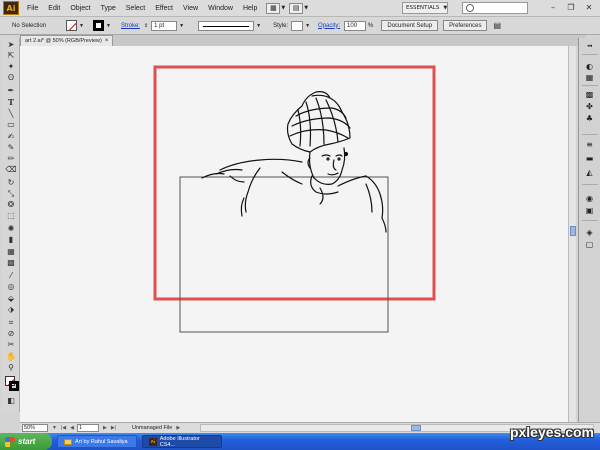 The height and width of the screenshot is (450, 600). I want to click on last-page-icon: ▶|, so click(113, 428).